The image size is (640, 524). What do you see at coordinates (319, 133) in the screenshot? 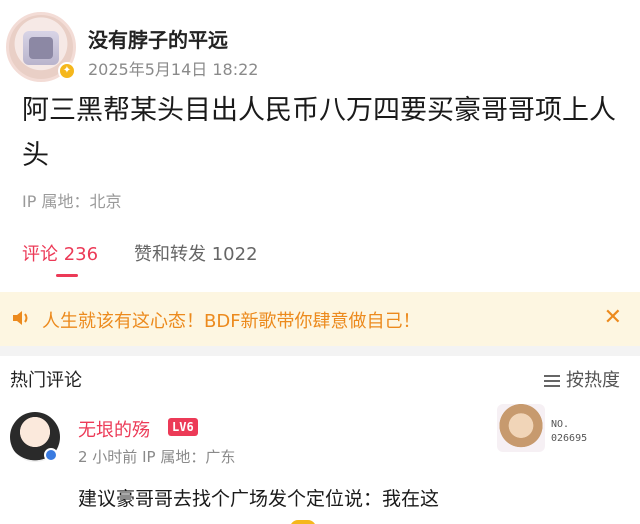
I see `post-body-text: 阿三黑帮某头目出人民币八万四要买豪哥哥项上人头` at bounding box center [319, 133].